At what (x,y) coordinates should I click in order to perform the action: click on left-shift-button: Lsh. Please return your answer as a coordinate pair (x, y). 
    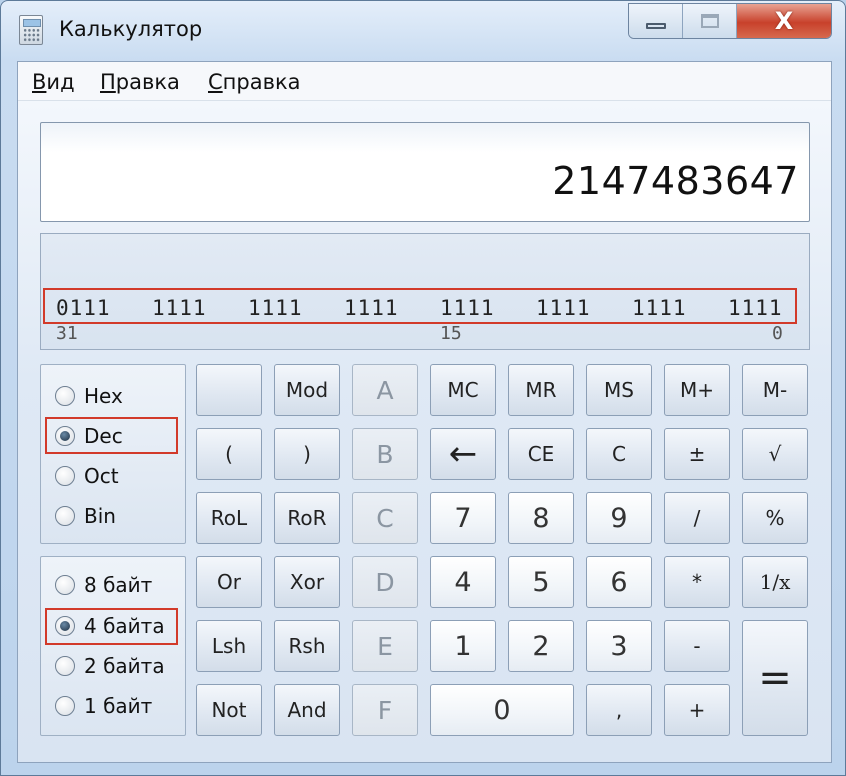
    Looking at the image, I should click on (229, 646).